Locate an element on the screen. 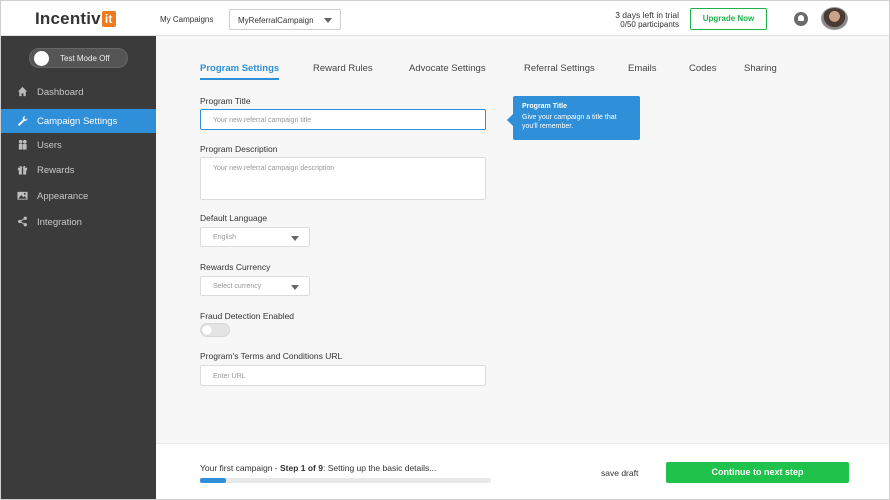  sidebar-item-campaign-settings: Campaign Settings is located at coordinates (78, 121).